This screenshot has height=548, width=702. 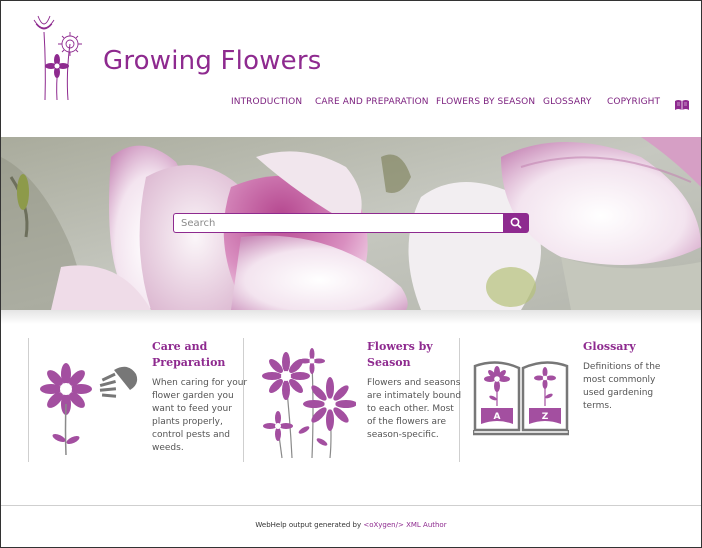 I want to click on open-book-icon, so click(x=682, y=105).